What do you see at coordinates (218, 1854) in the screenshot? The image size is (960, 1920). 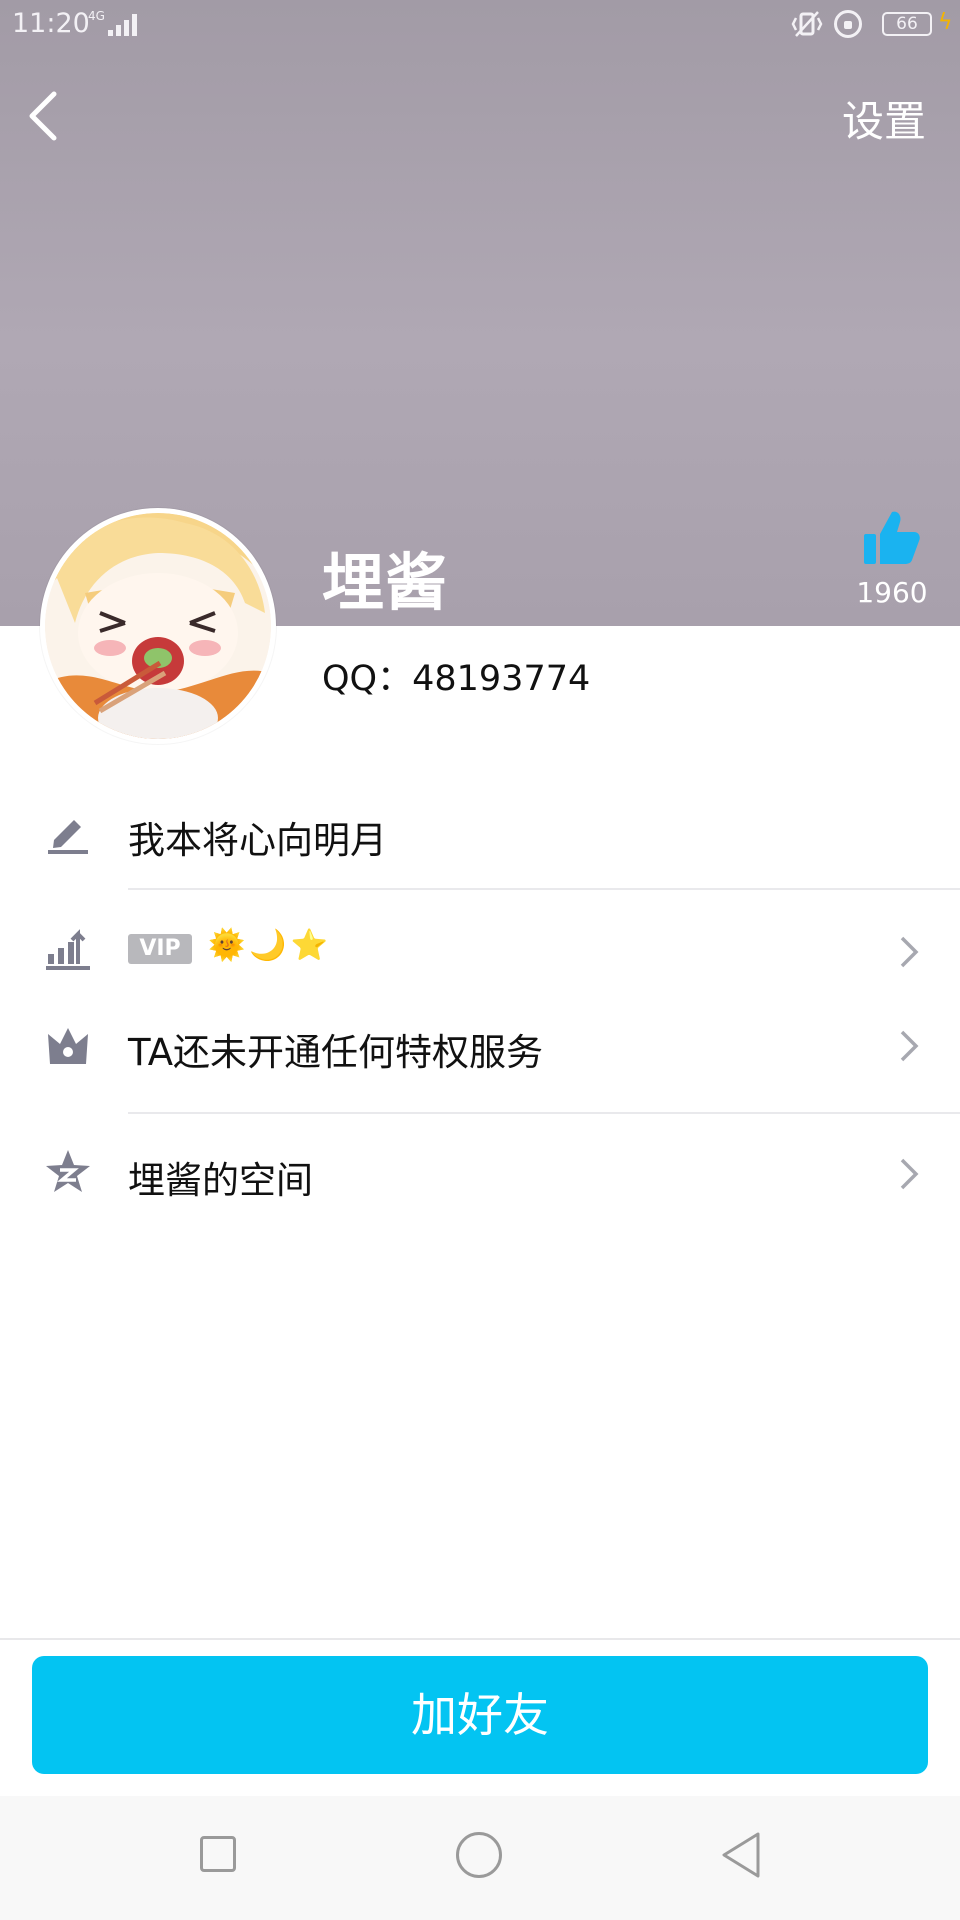 I see `recent-apps-icon` at bounding box center [218, 1854].